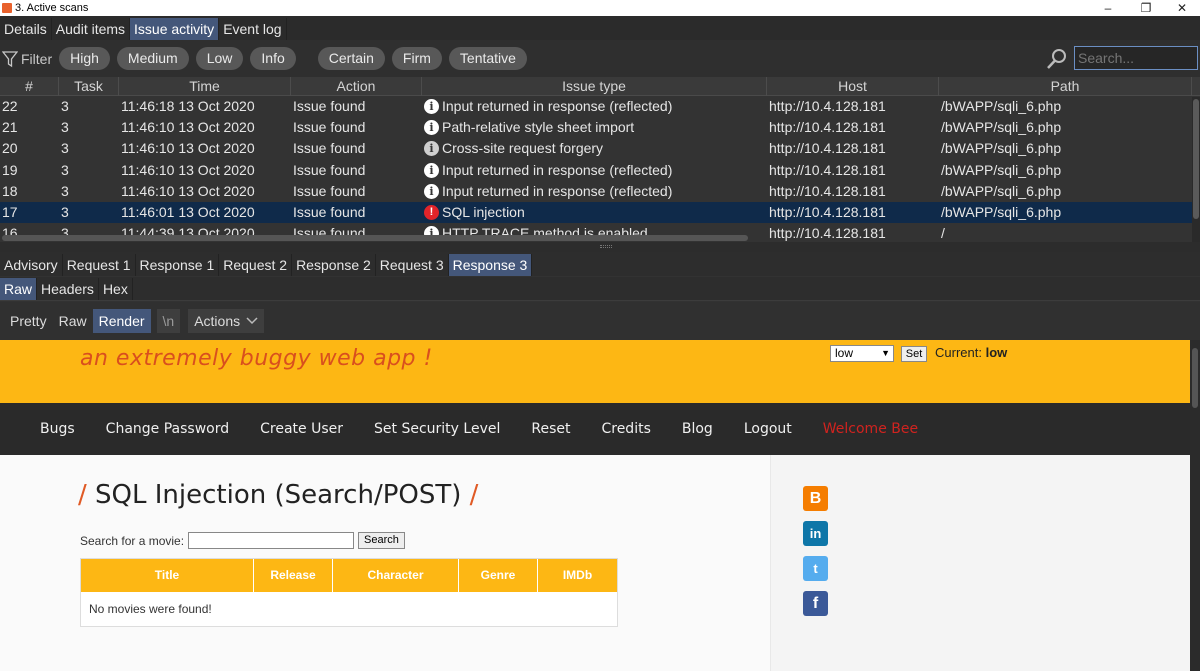  Describe the element at coordinates (121, 321) in the screenshot. I see `render-button: Render` at that location.